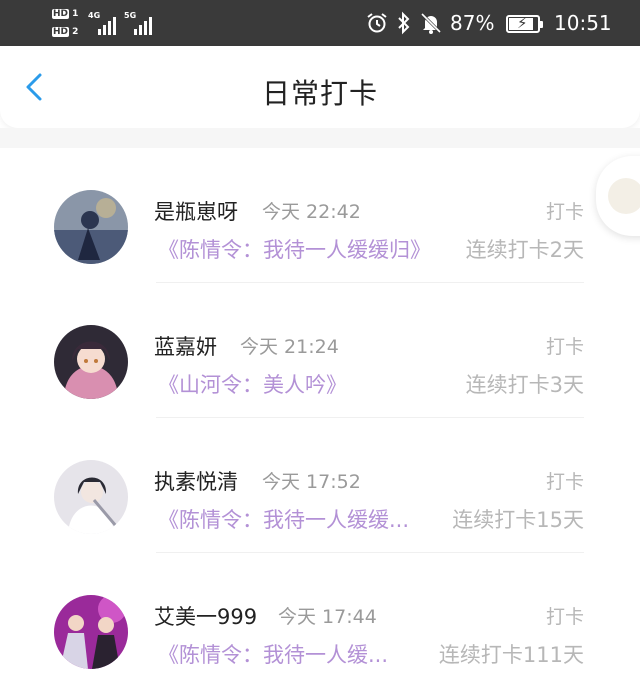  What do you see at coordinates (75, 14) in the screenshot?
I see `sim-slot-1: 1` at bounding box center [75, 14].